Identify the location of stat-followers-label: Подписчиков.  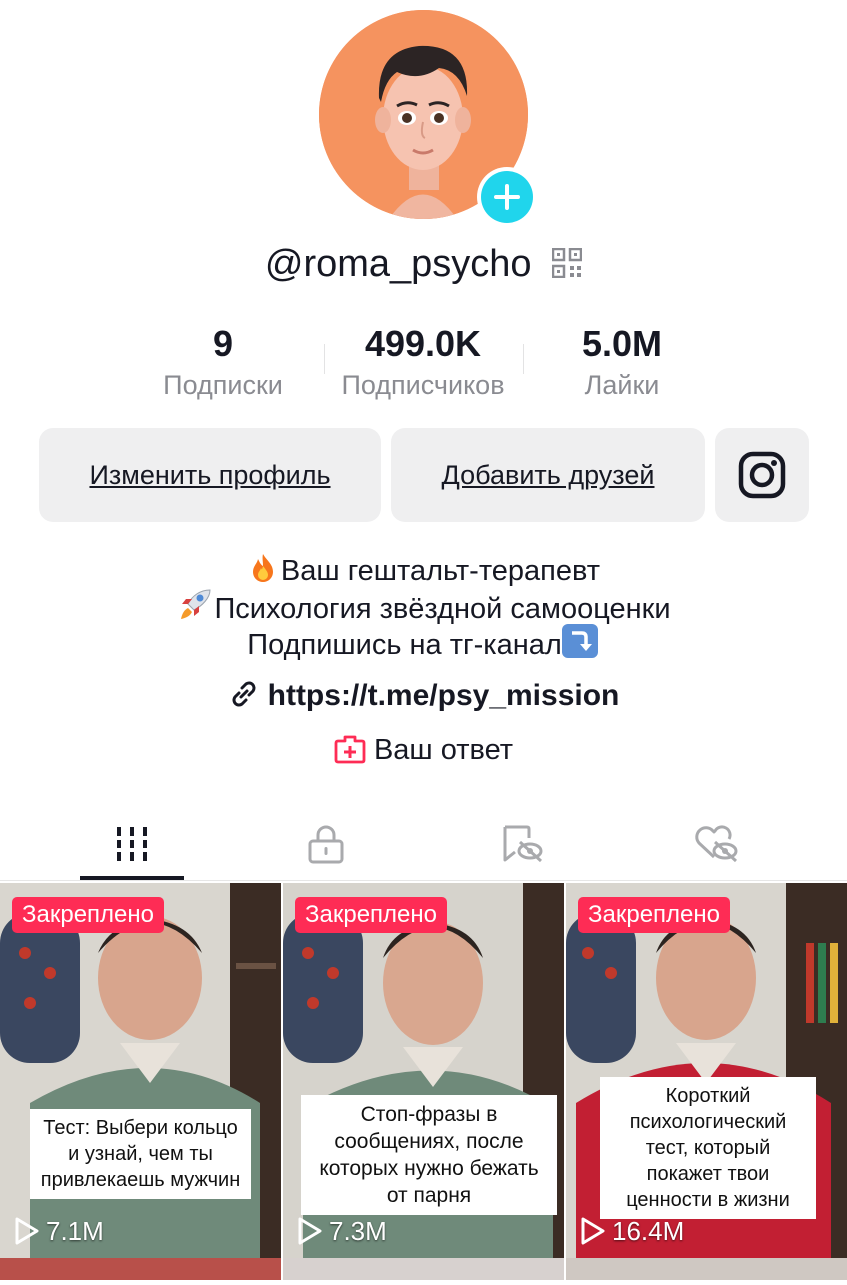
(423, 385).